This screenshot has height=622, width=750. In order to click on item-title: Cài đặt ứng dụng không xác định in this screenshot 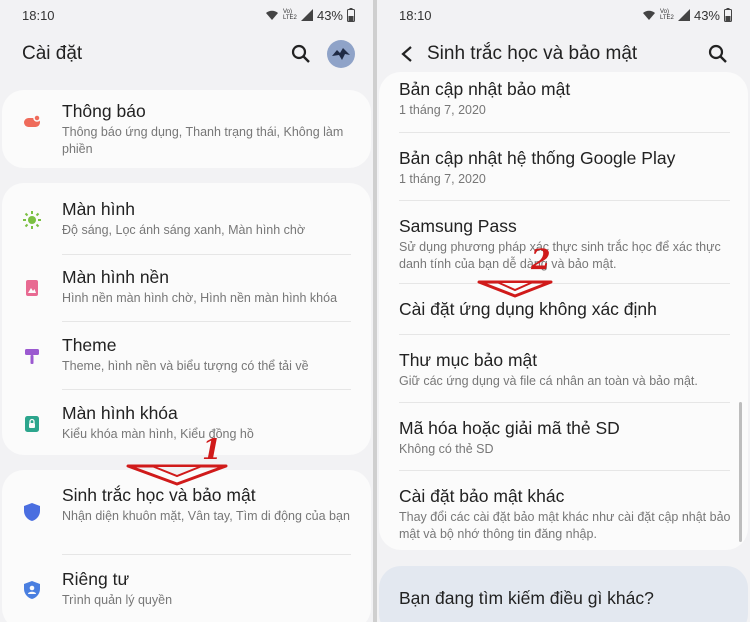, I will do `click(528, 309)`.